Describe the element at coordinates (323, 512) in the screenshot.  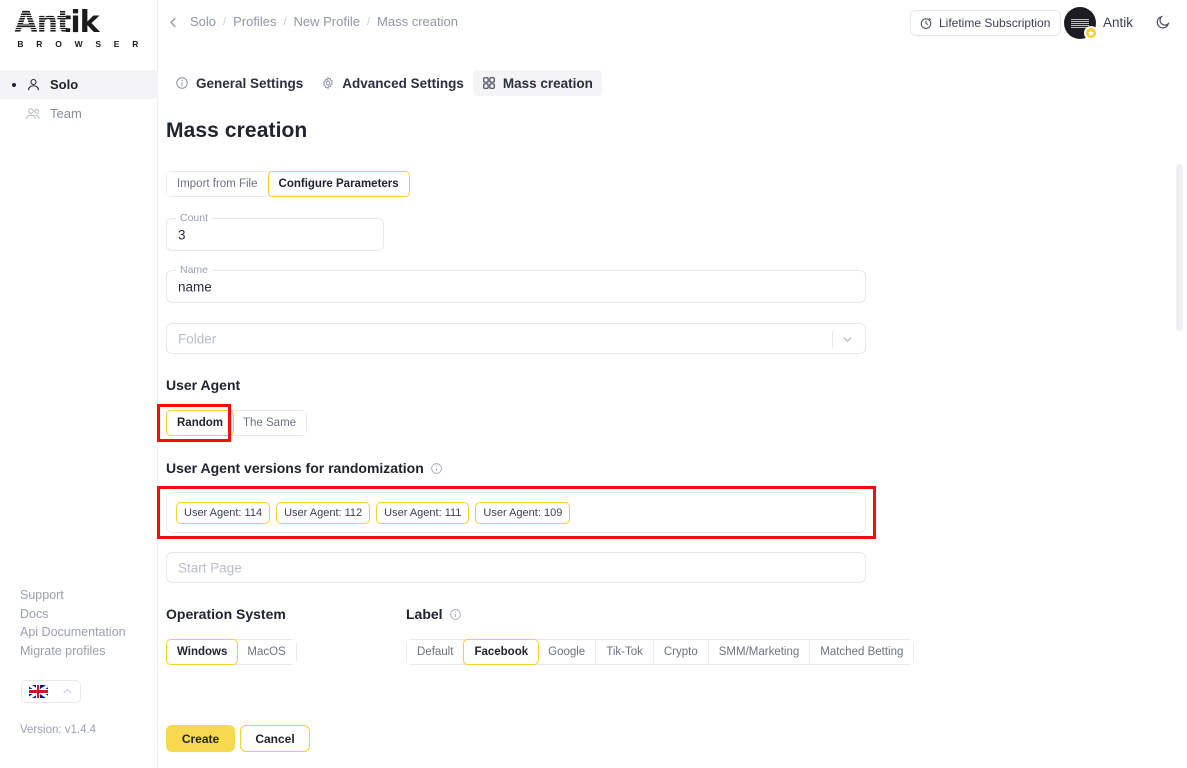
I see `ua-version-chip: User Agent: 112` at that location.